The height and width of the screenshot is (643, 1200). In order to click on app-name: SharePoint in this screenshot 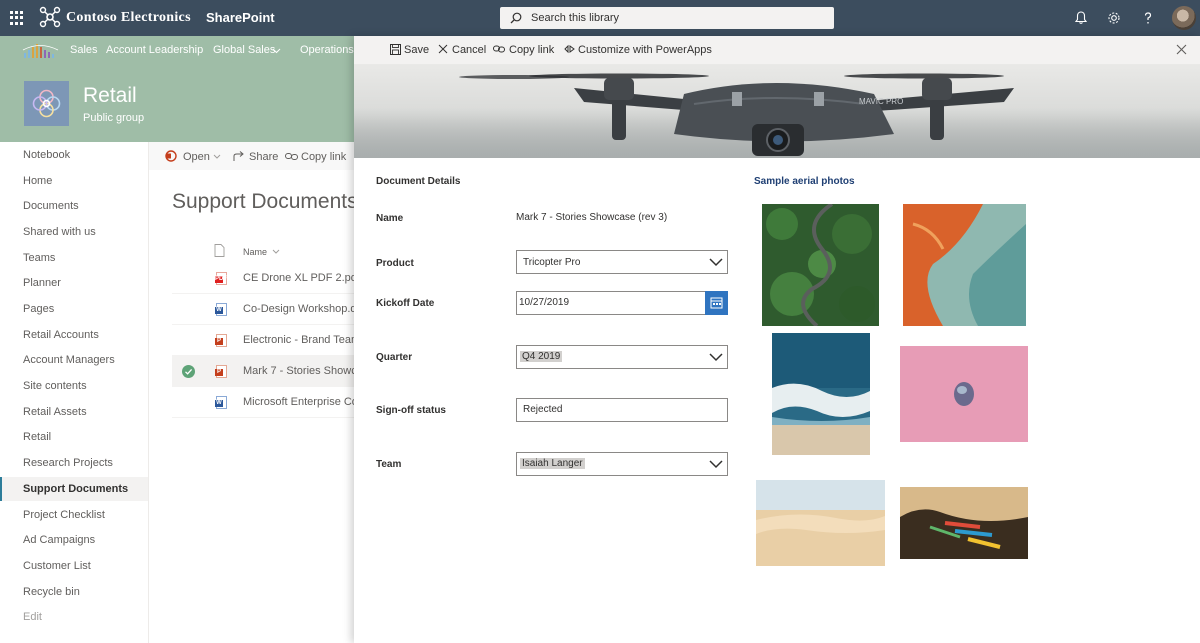, I will do `click(240, 17)`.